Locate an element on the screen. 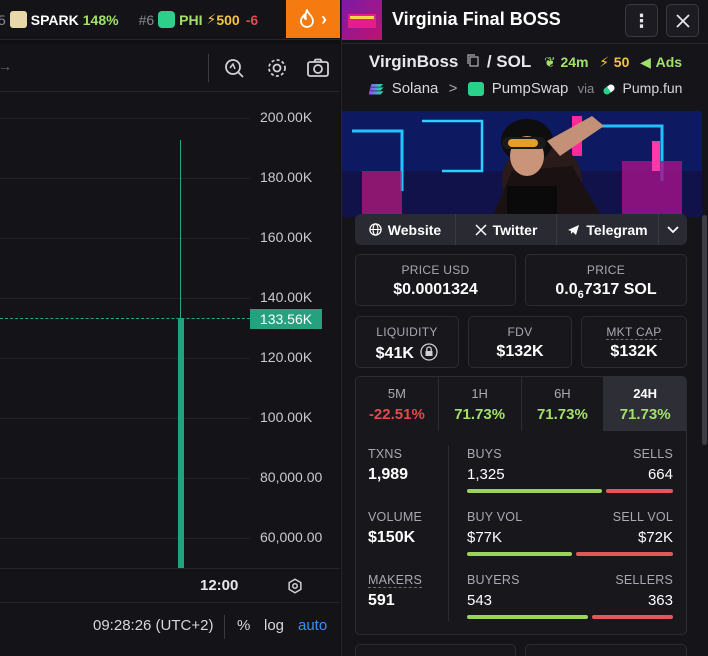 The height and width of the screenshot is (656, 708). tab-6h: 6H 71.73% is located at coordinates (563, 404).